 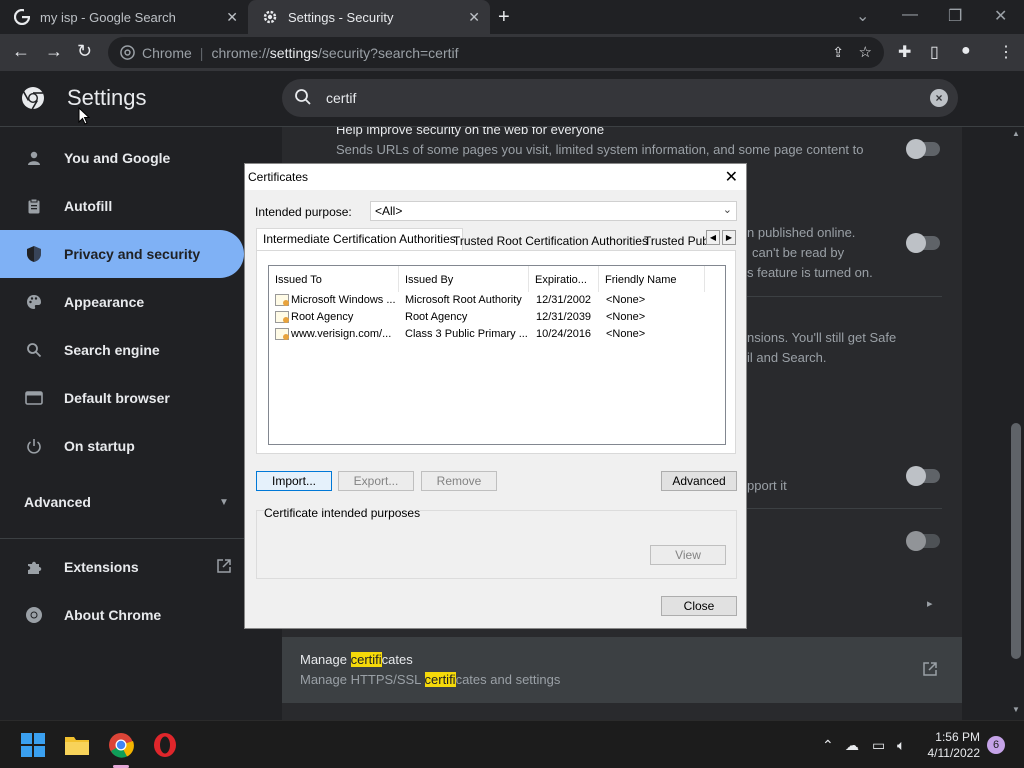 I want to click on sidebar-item-extensions: Extensions, so click(x=122, y=567).